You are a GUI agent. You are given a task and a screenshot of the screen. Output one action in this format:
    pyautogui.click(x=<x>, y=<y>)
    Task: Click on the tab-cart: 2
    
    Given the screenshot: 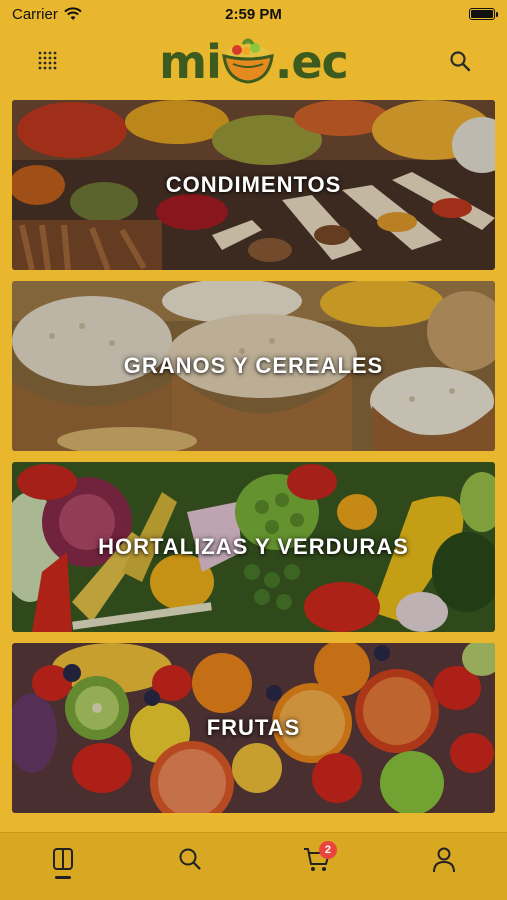 What is the action you would take?
    pyautogui.click(x=317, y=864)
    